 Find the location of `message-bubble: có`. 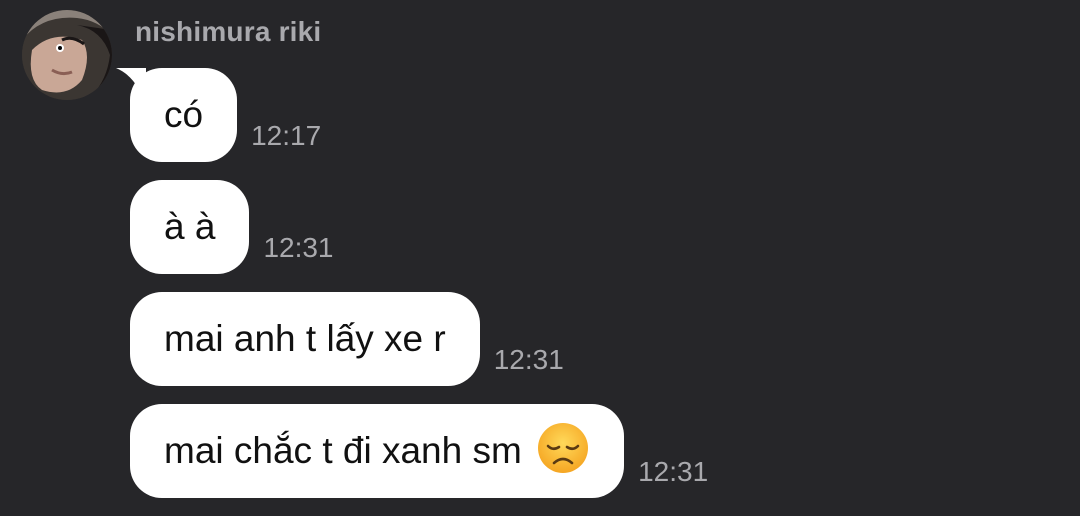

message-bubble: có is located at coordinates (177, 115).